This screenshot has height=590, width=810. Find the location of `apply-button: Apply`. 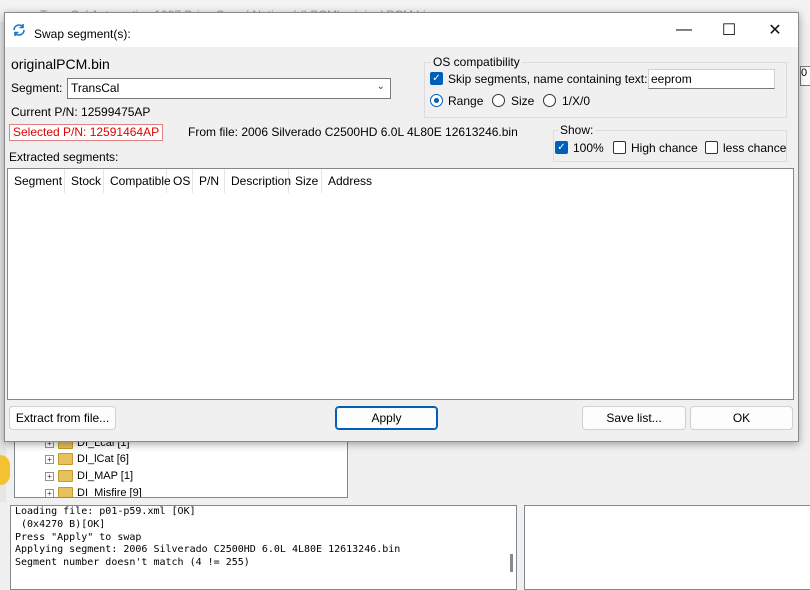

apply-button: Apply is located at coordinates (386, 418).